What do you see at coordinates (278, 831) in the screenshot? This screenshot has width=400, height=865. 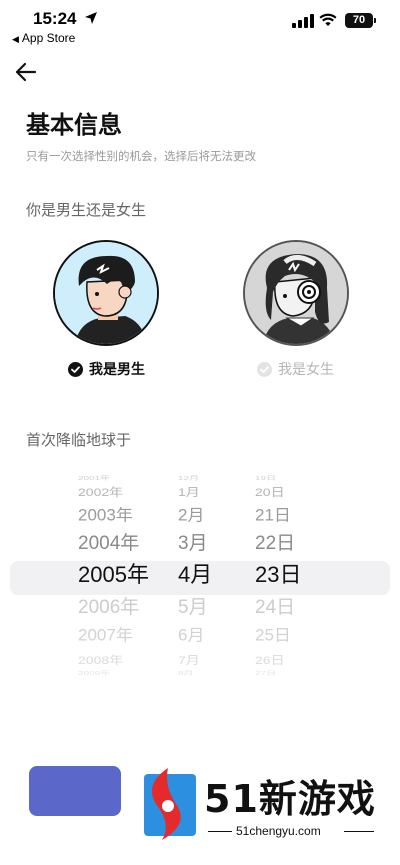 I see `watermark-url: 51chengyu.com` at bounding box center [278, 831].